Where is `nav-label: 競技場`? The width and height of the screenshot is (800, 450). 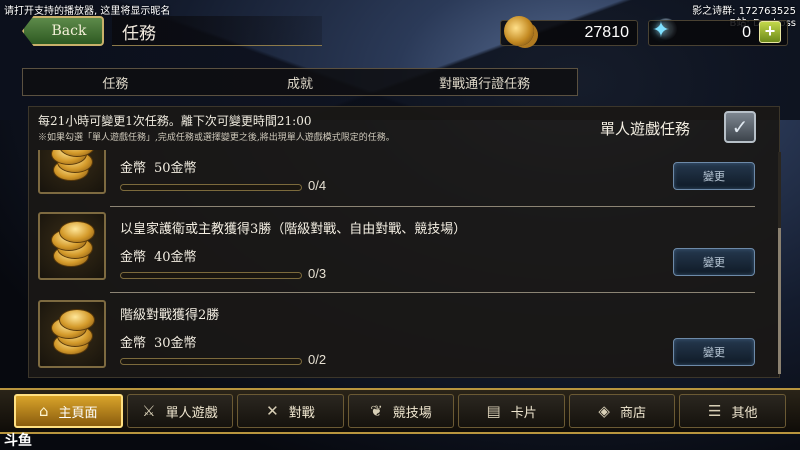 nav-label: 競技場 is located at coordinates (412, 413).